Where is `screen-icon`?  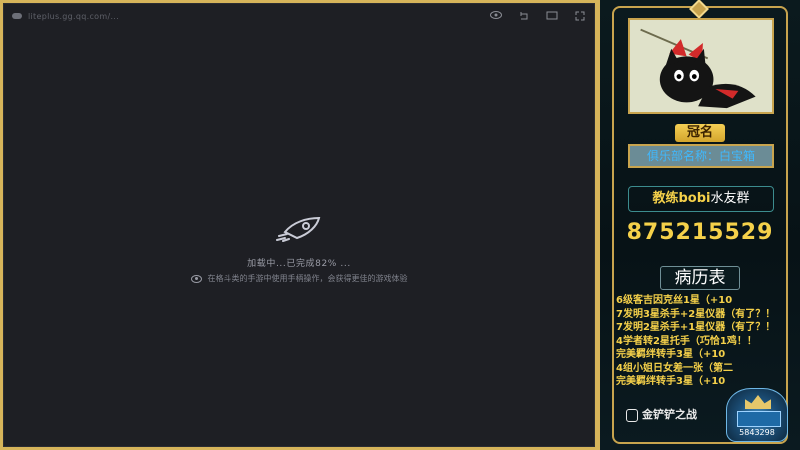
screen-icon is located at coordinates (552, 16).